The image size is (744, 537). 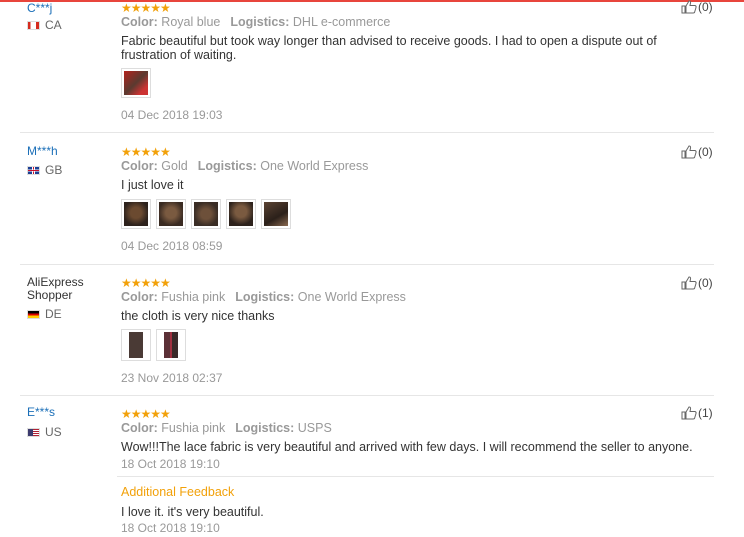 I want to click on reviewer-name: E***s, so click(x=67, y=412).